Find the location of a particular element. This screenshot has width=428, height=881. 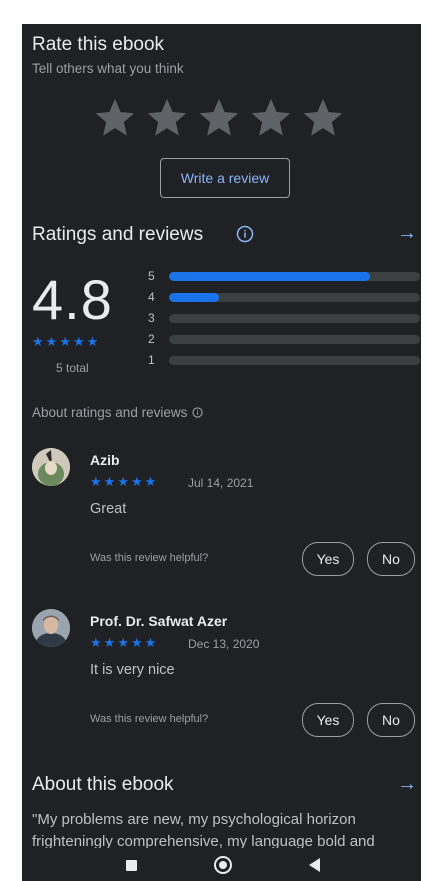

home-circle-icon is located at coordinates (223, 865).